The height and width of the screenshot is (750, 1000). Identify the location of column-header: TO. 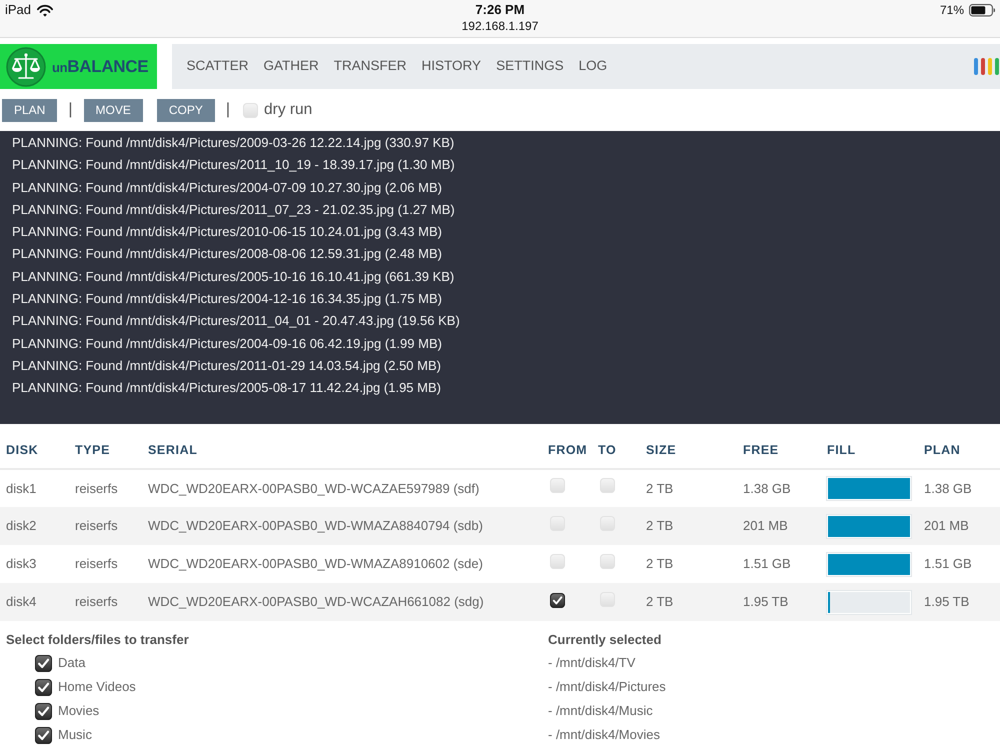
(607, 450).